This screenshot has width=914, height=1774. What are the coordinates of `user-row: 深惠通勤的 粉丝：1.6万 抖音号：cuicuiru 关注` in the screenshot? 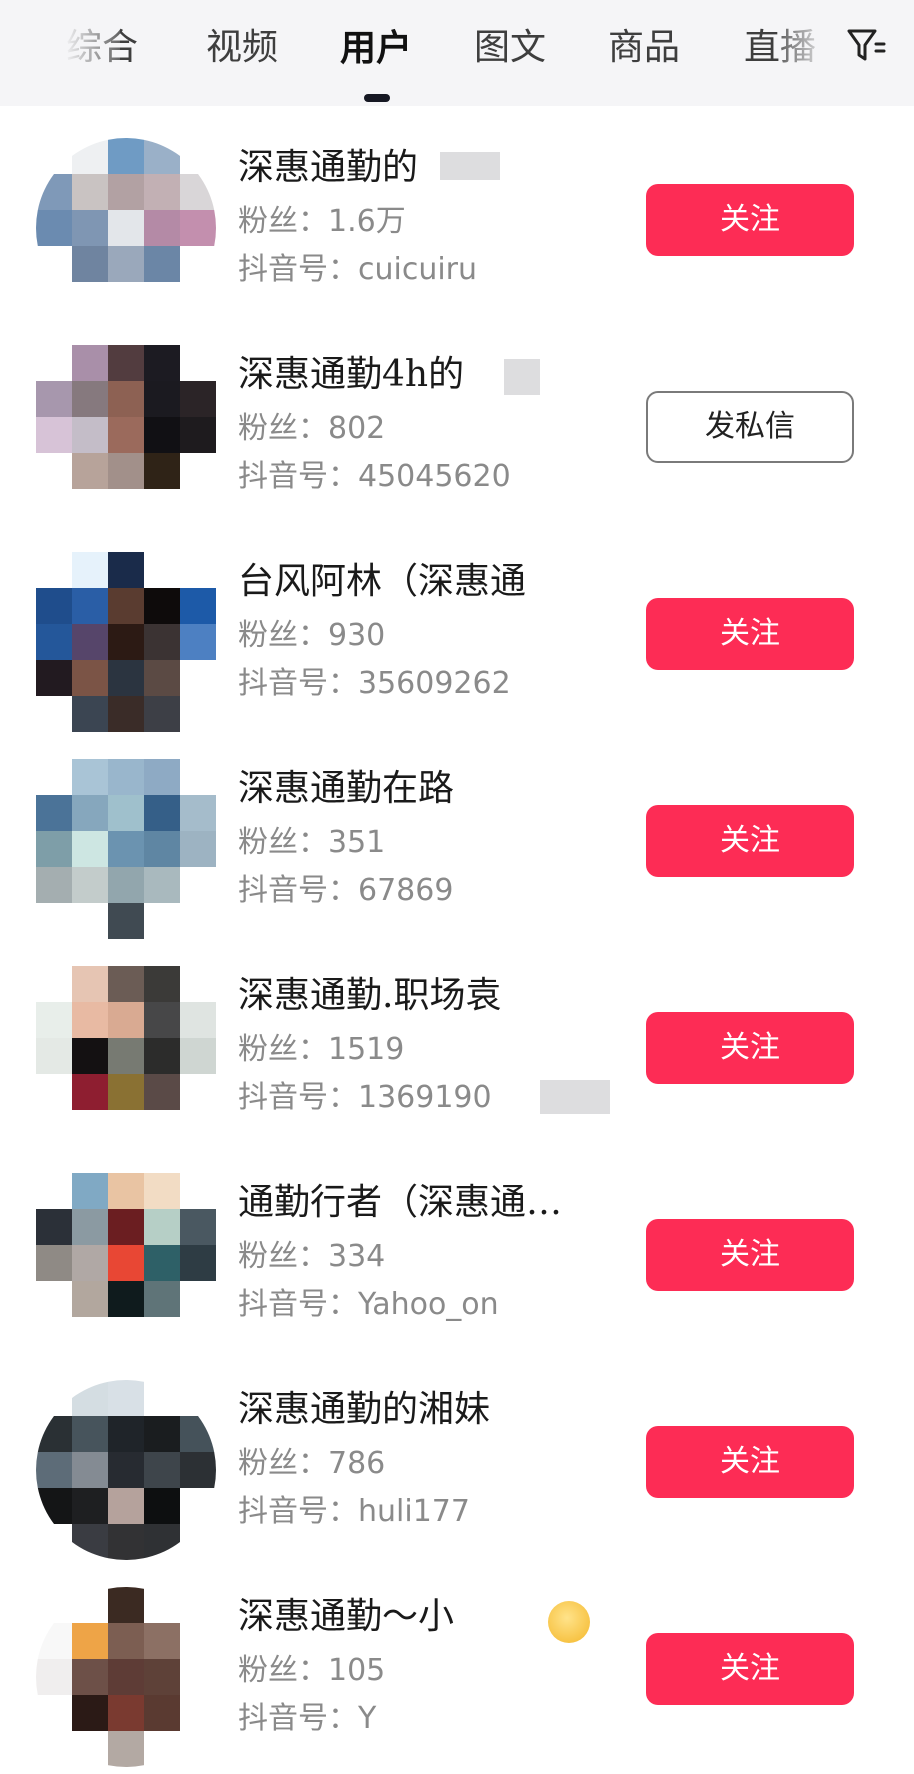 It's located at (457, 221).